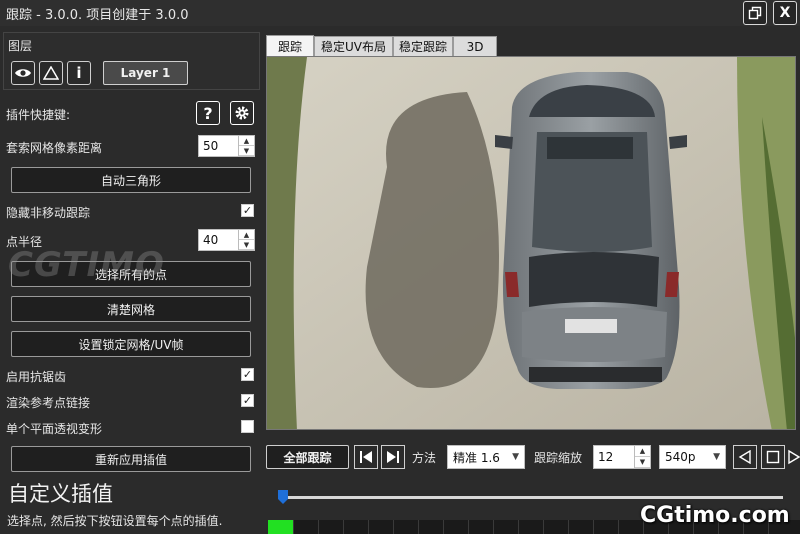 The width and height of the screenshot is (800, 534). I want to click on visibility-button, so click(23, 73).